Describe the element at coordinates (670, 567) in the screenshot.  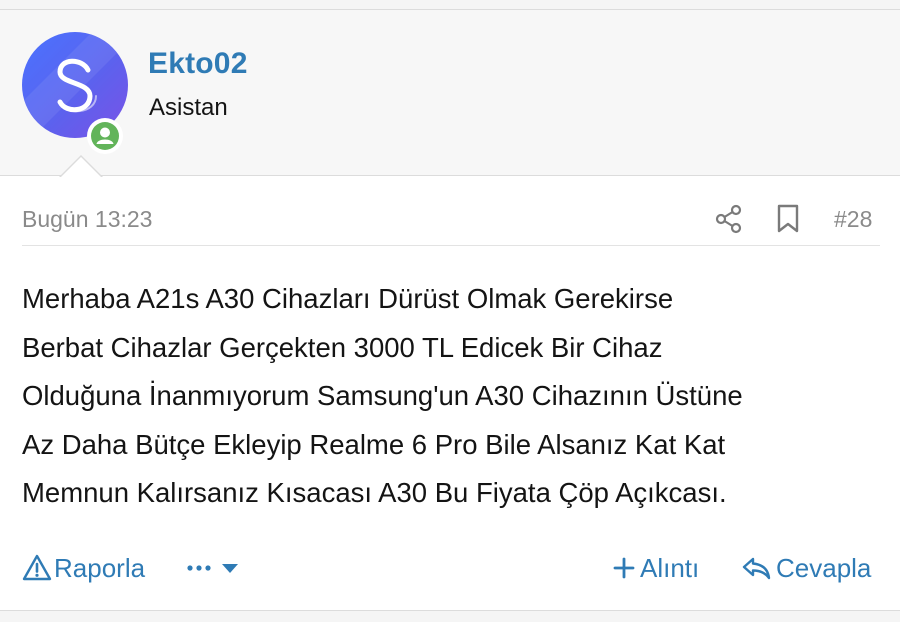
I see `quote-label: Alıntı` at that location.